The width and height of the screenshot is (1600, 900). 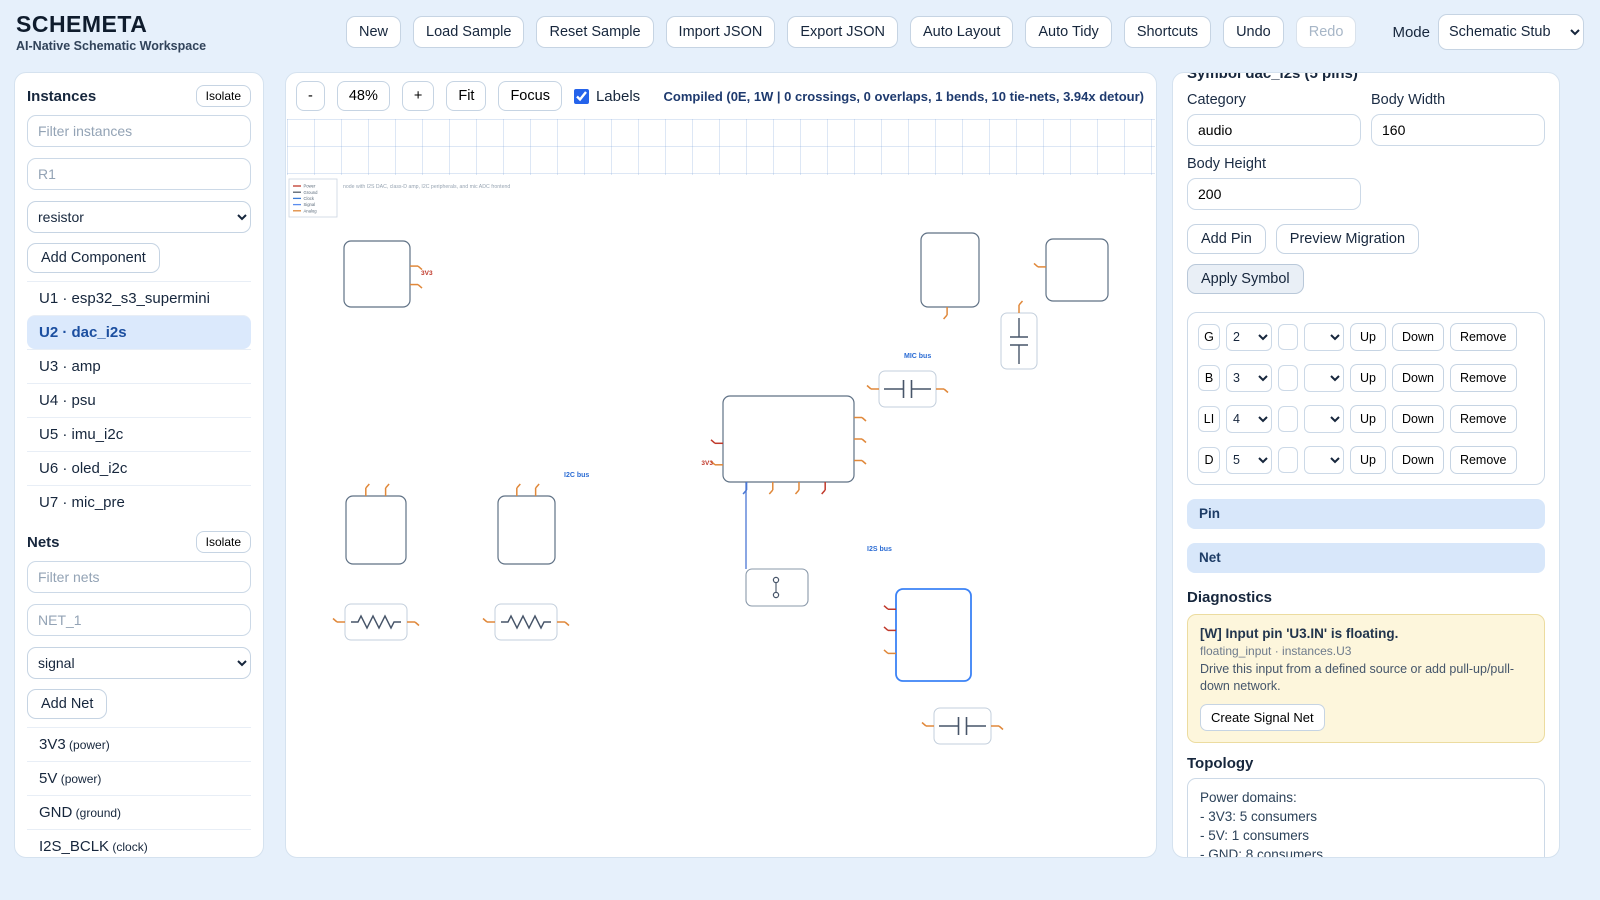 What do you see at coordinates (1347, 239) in the screenshot?
I see `preview-migration-button: Preview Migration` at bounding box center [1347, 239].